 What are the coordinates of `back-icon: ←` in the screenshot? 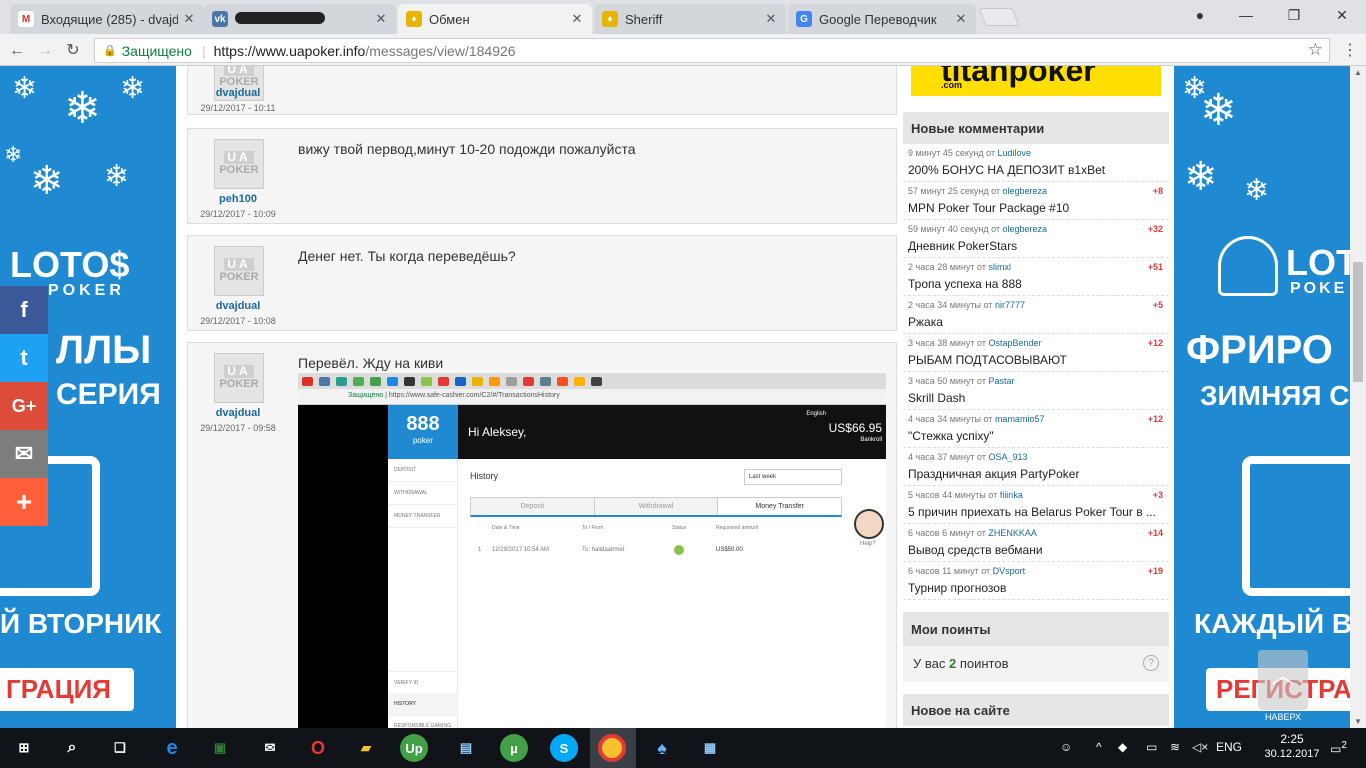 It's located at (17, 51).